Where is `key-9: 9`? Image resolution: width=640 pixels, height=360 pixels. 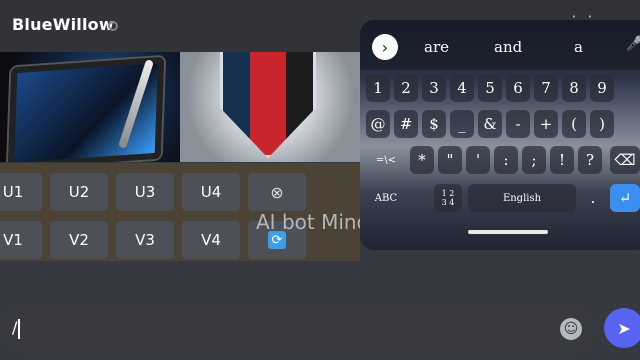 key-9: 9 is located at coordinates (602, 88).